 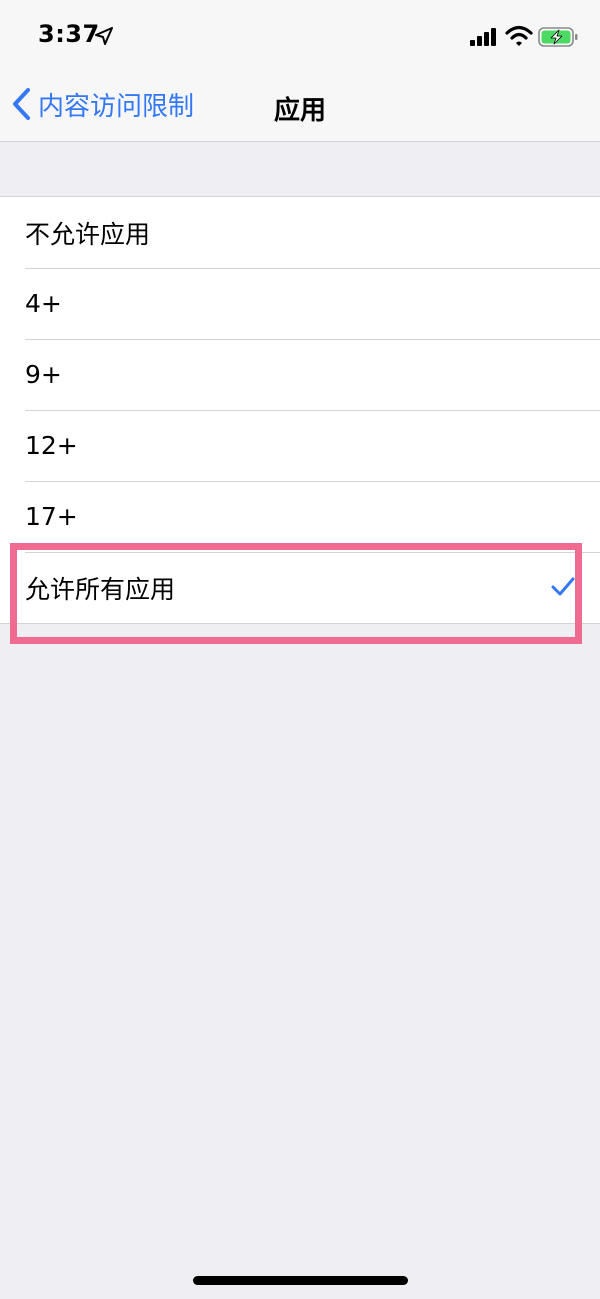 I want to click on option-label: 允许所有应用, so click(x=100, y=589).